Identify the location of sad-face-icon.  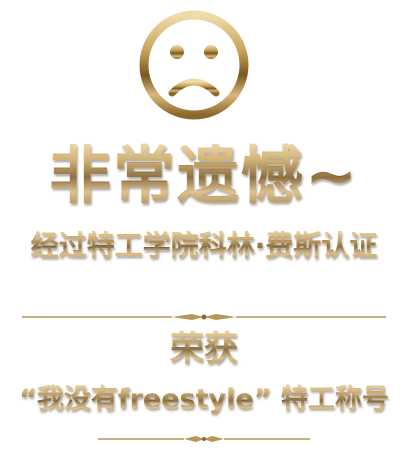
(194, 65).